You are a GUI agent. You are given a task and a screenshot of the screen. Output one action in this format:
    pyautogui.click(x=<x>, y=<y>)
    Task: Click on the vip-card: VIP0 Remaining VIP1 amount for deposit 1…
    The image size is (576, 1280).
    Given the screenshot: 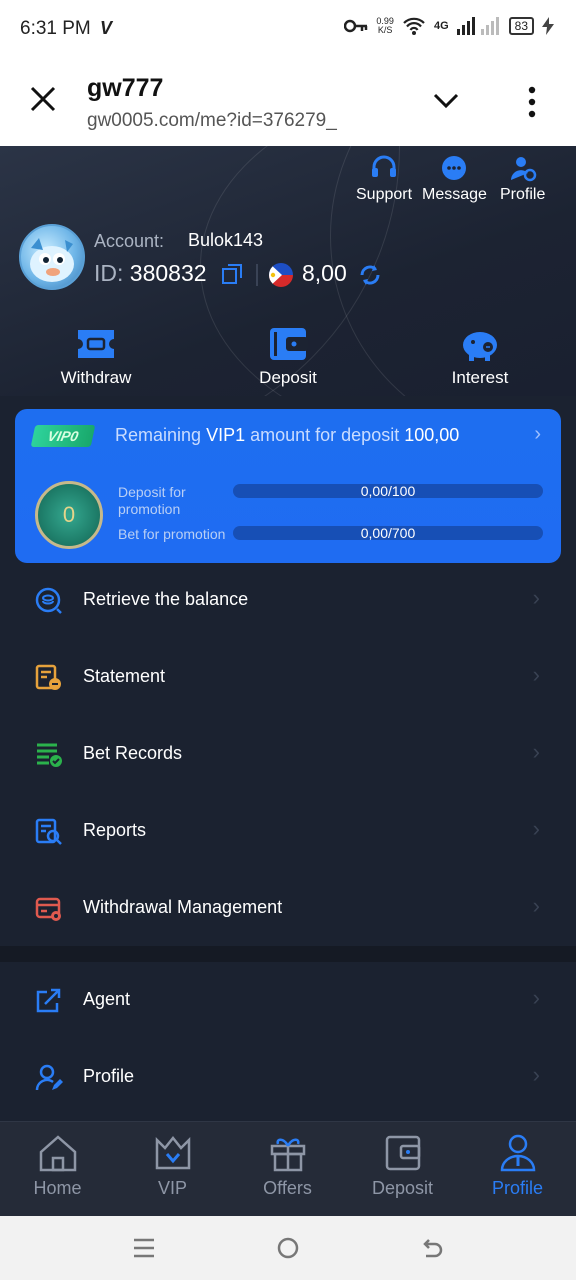 What is the action you would take?
    pyautogui.click(x=288, y=486)
    